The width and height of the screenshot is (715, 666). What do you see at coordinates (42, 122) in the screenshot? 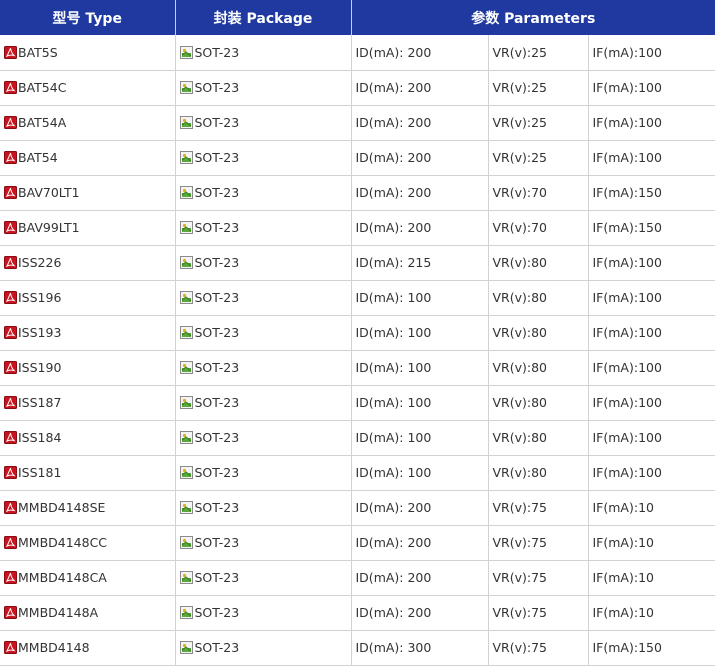
I see `type-link: BAT54A` at bounding box center [42, 122].